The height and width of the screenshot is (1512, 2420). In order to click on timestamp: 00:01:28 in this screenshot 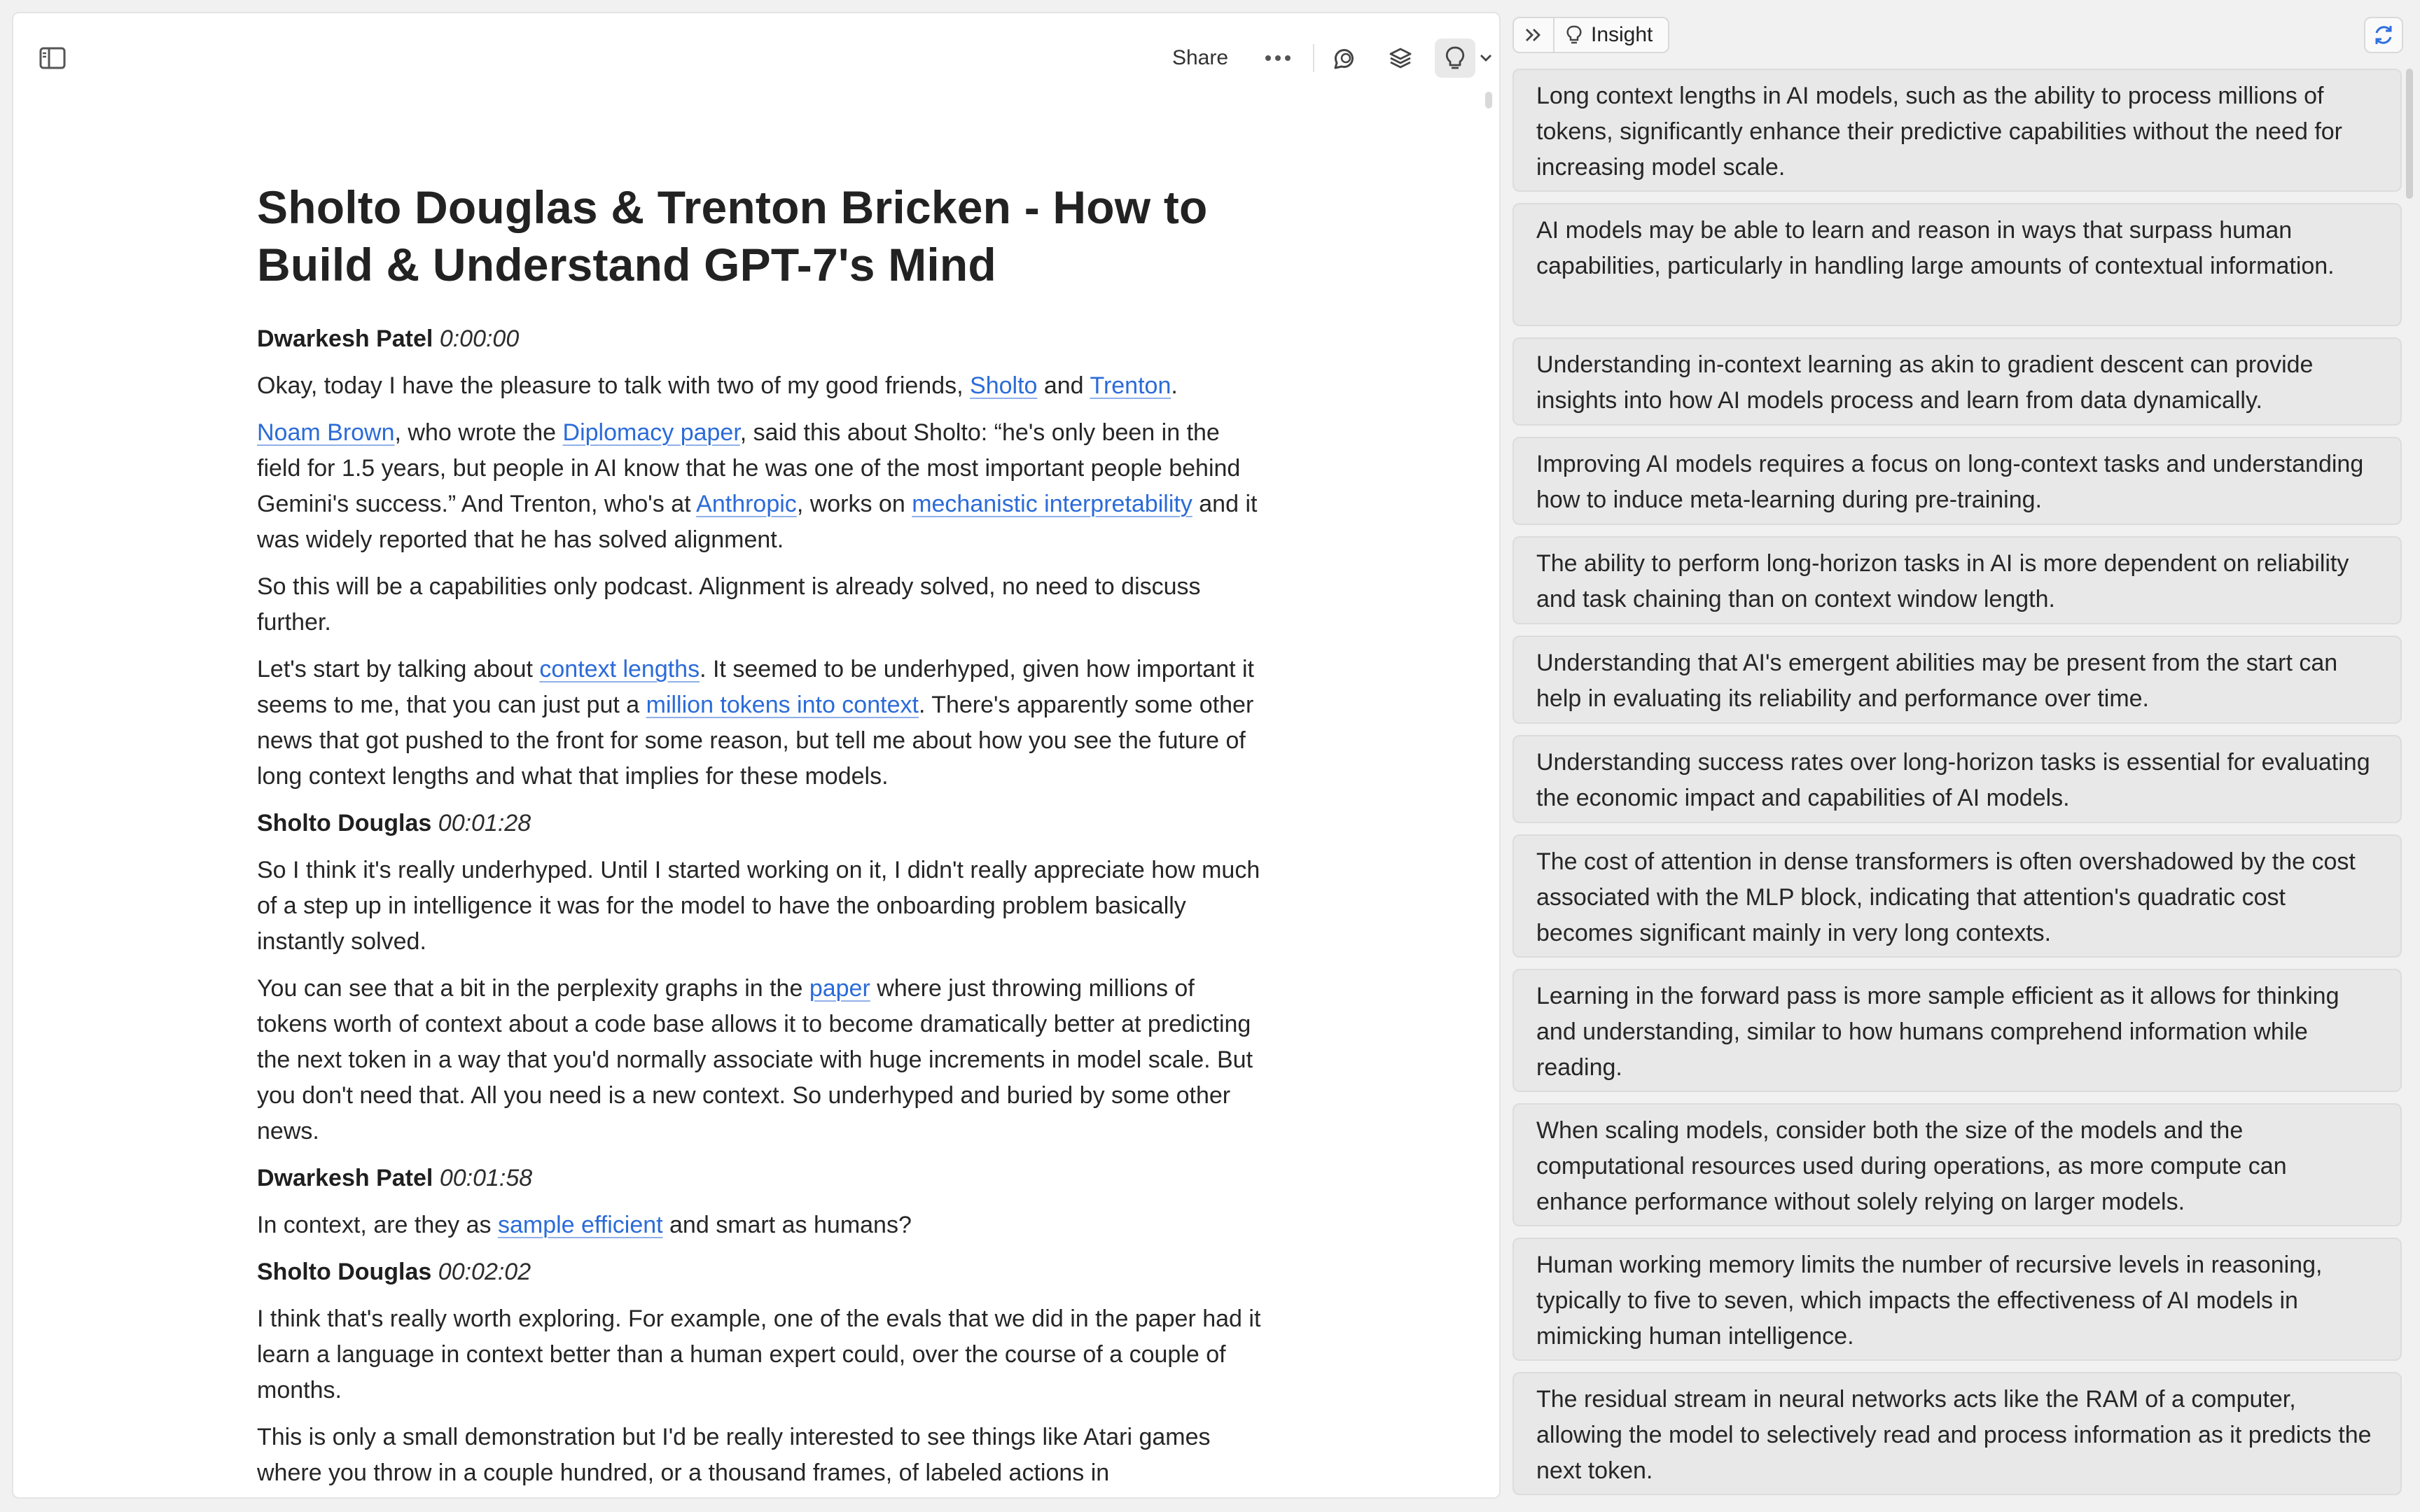, I will do `click(484, 823)`.